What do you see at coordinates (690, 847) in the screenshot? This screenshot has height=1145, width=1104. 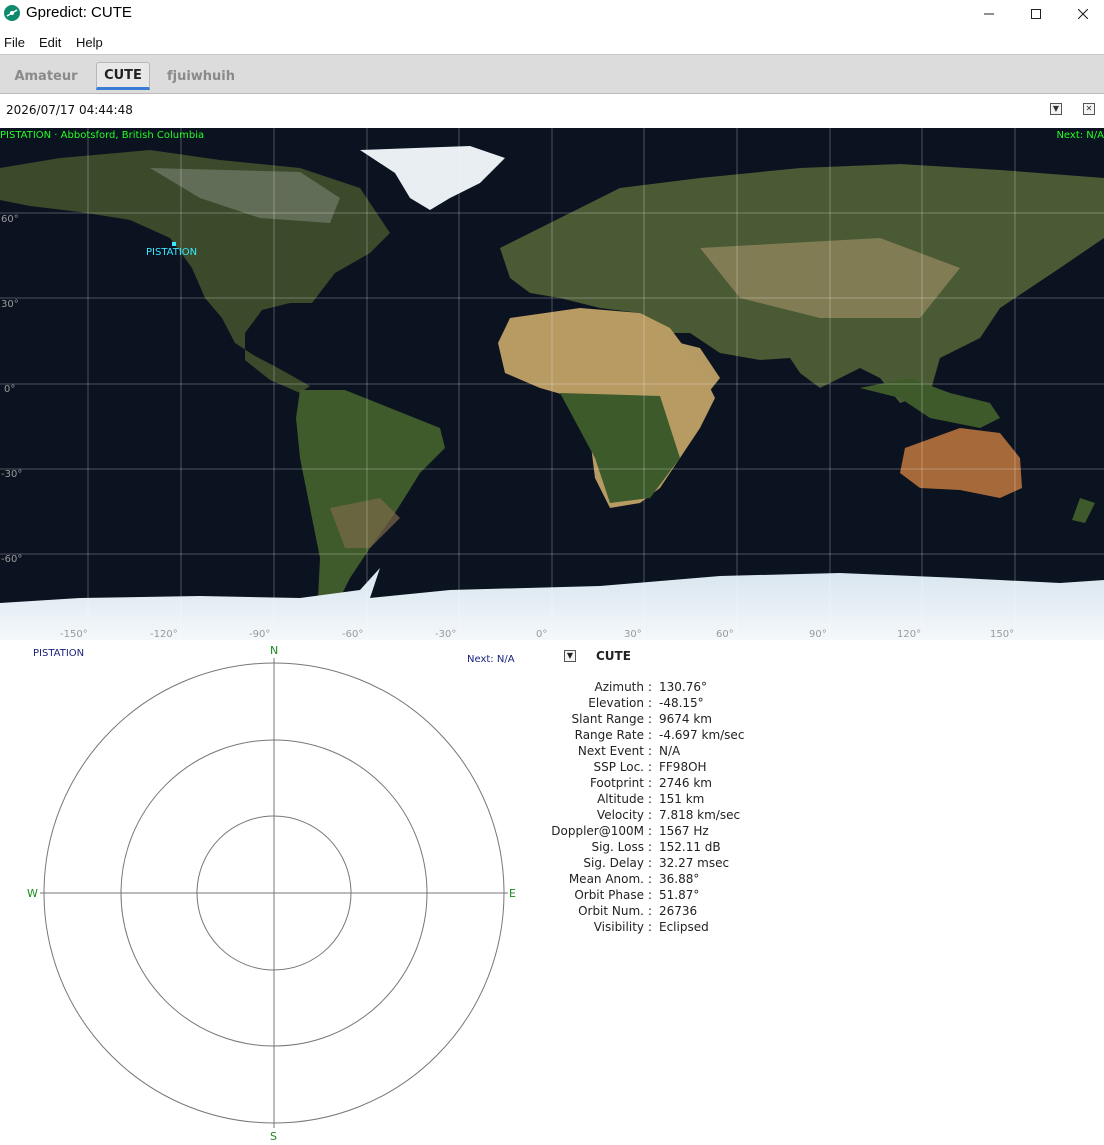 I see `info-value: 152.11 dB` at bounding box center [690, 847].